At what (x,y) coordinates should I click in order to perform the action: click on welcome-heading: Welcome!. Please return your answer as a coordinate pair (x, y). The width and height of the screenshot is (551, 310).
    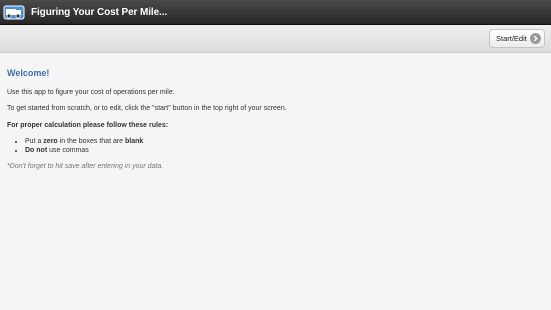
    Looking at the image, I should click on (28, 73).